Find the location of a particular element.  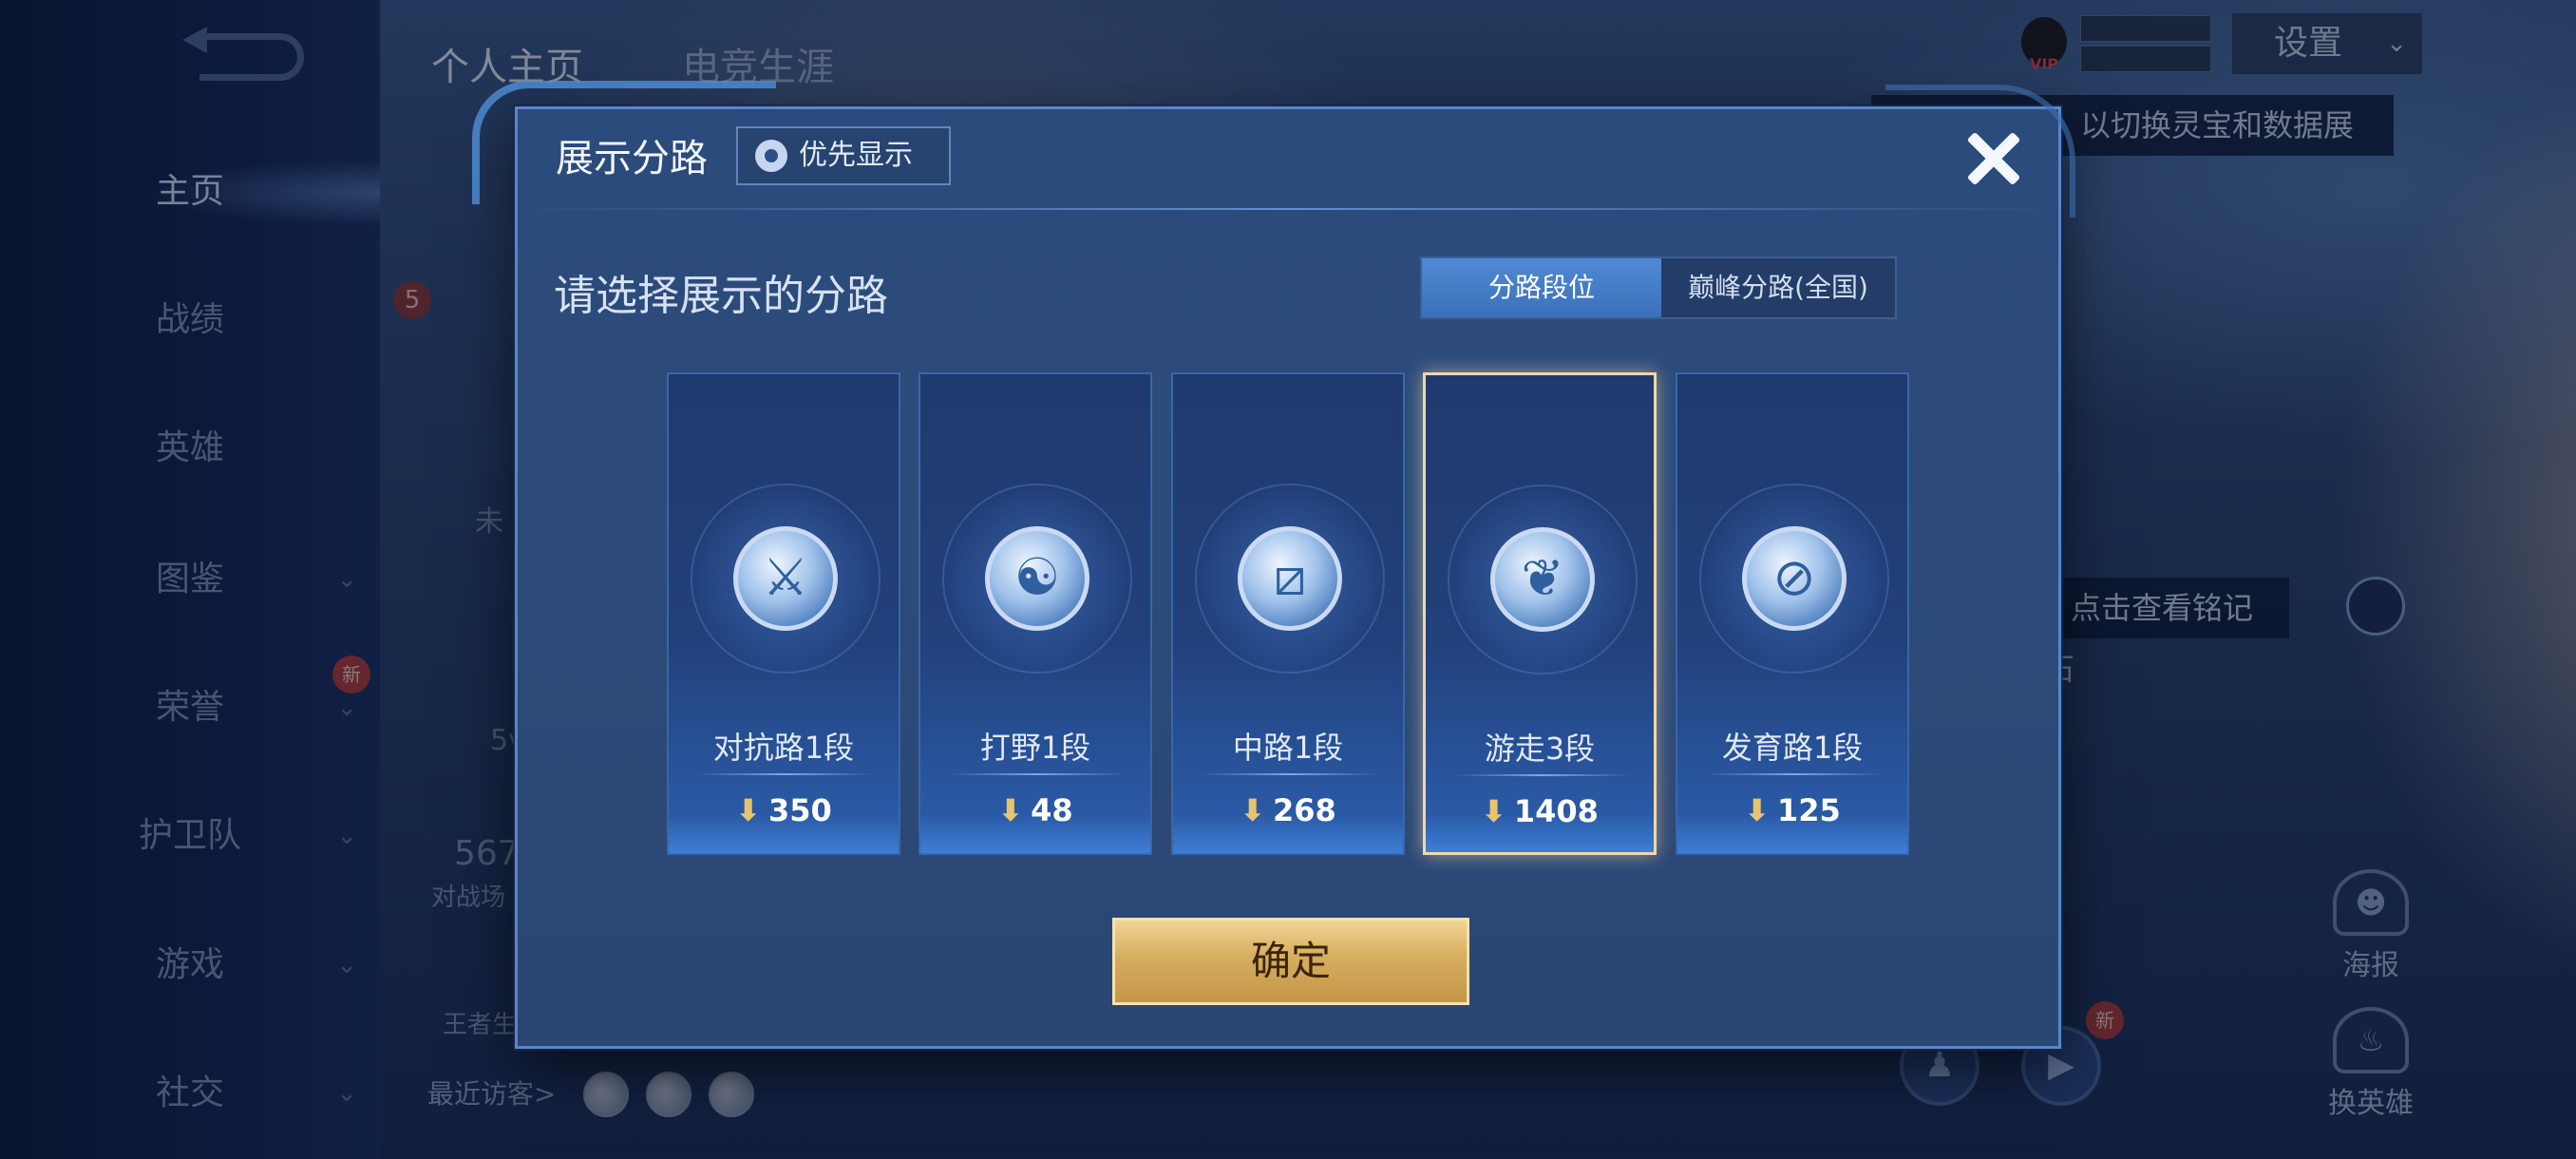

lane-score-value: 350 is located at coordinates (800, 810).